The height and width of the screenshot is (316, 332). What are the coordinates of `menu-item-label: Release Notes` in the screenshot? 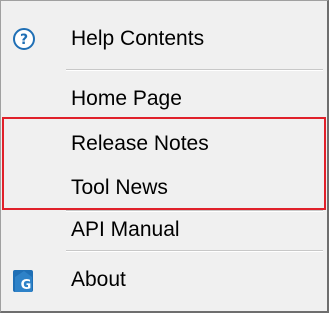 It's located at (140, 143).